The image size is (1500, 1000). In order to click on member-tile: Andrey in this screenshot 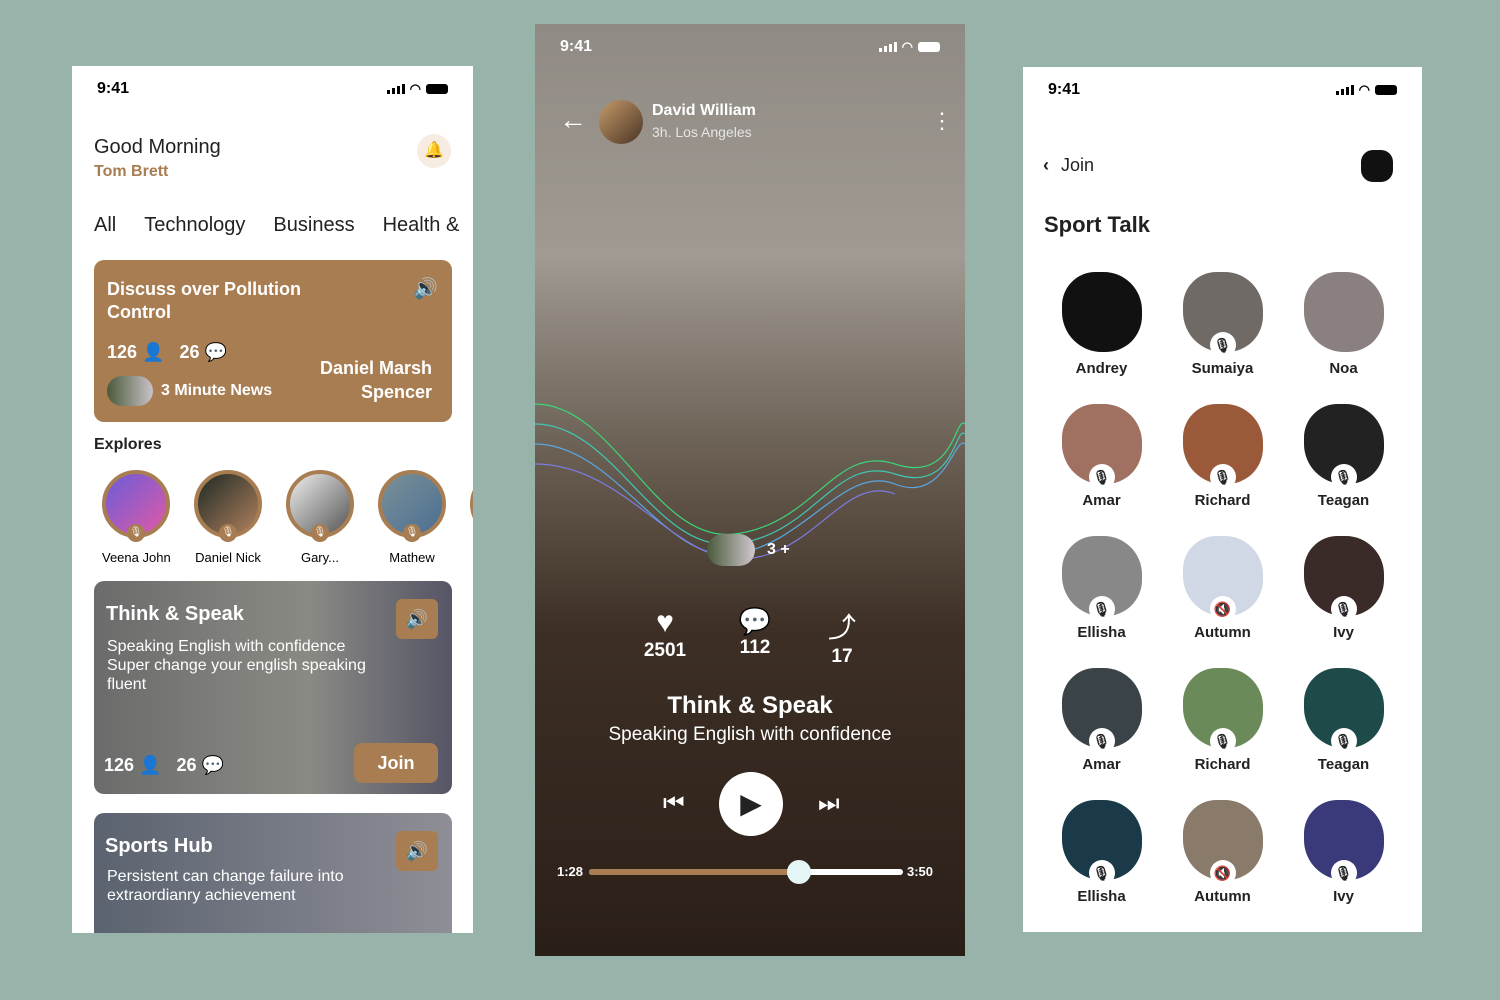, I will do `click(1101, 324)`.